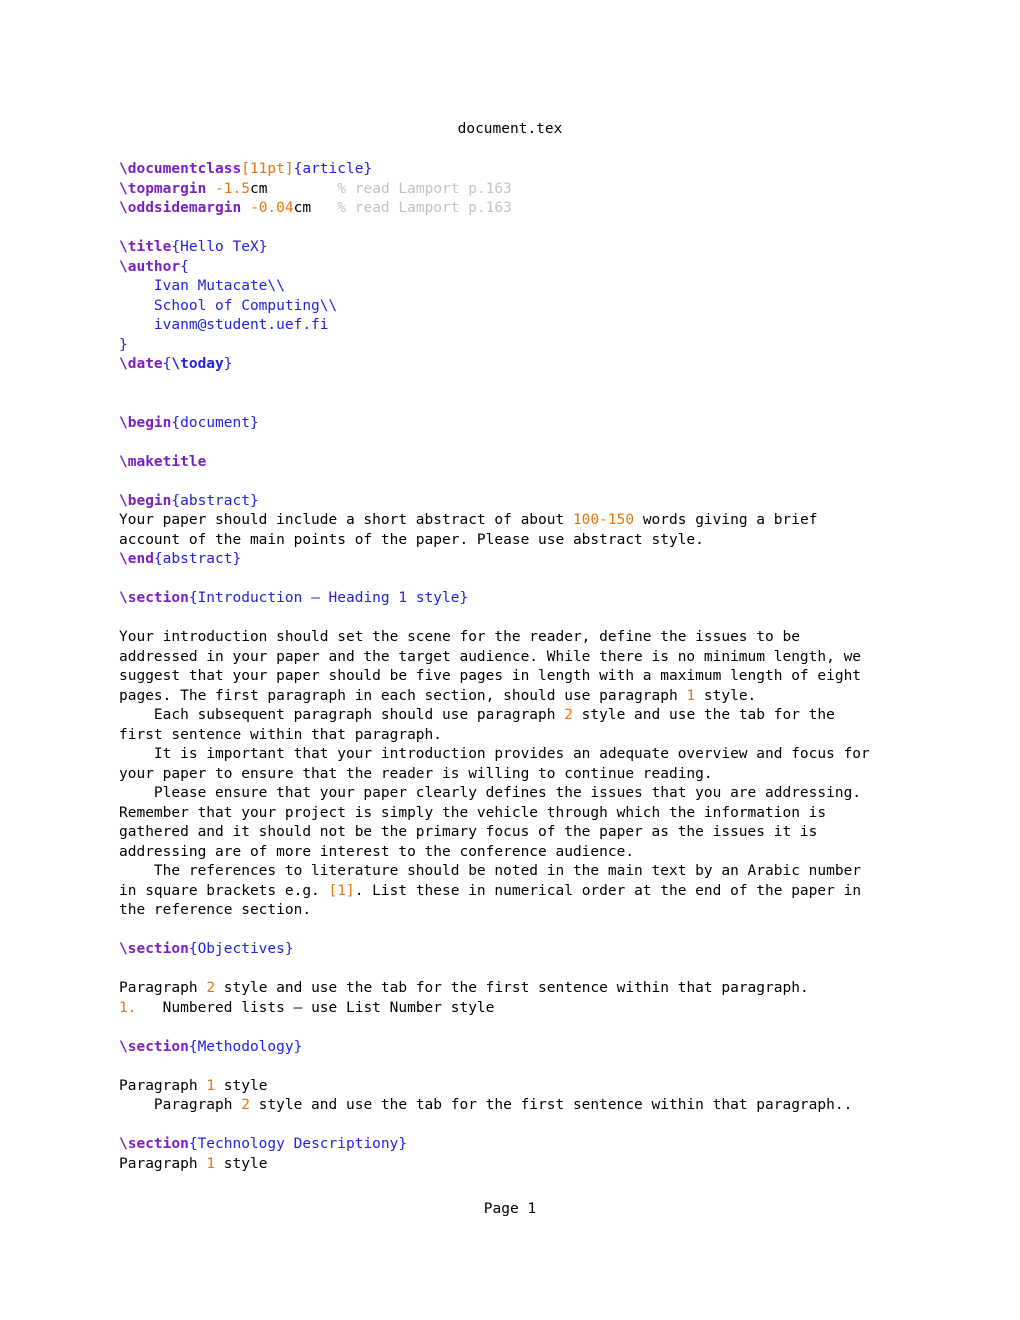 This screenshot has width=1020, height=1320. Describe the element at coordinates (549, 1145) in the screenshot. I see `code-line: \section{Technology Descriptiony}` at that location.